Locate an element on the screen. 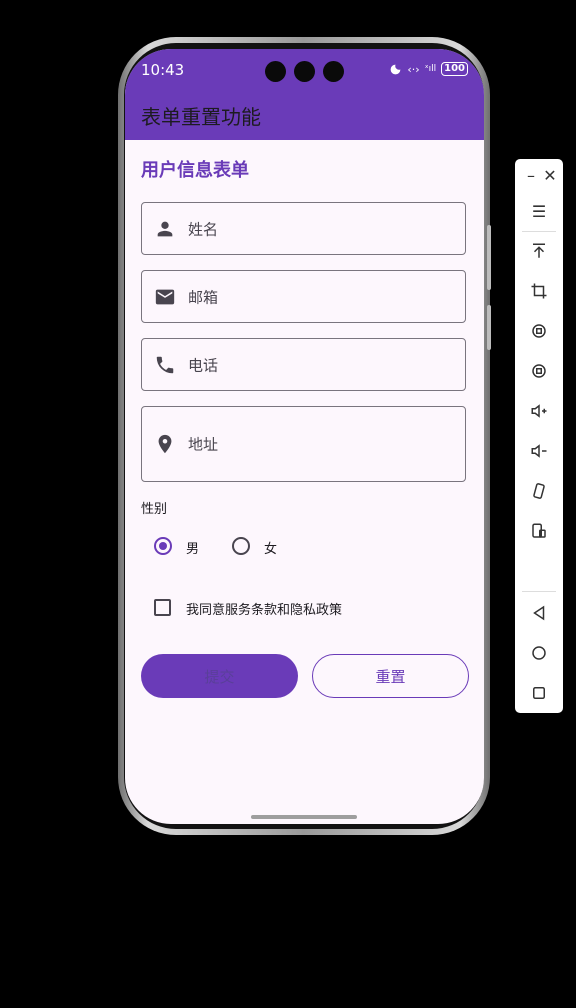  volume-button is located at coordinates (489, 257).